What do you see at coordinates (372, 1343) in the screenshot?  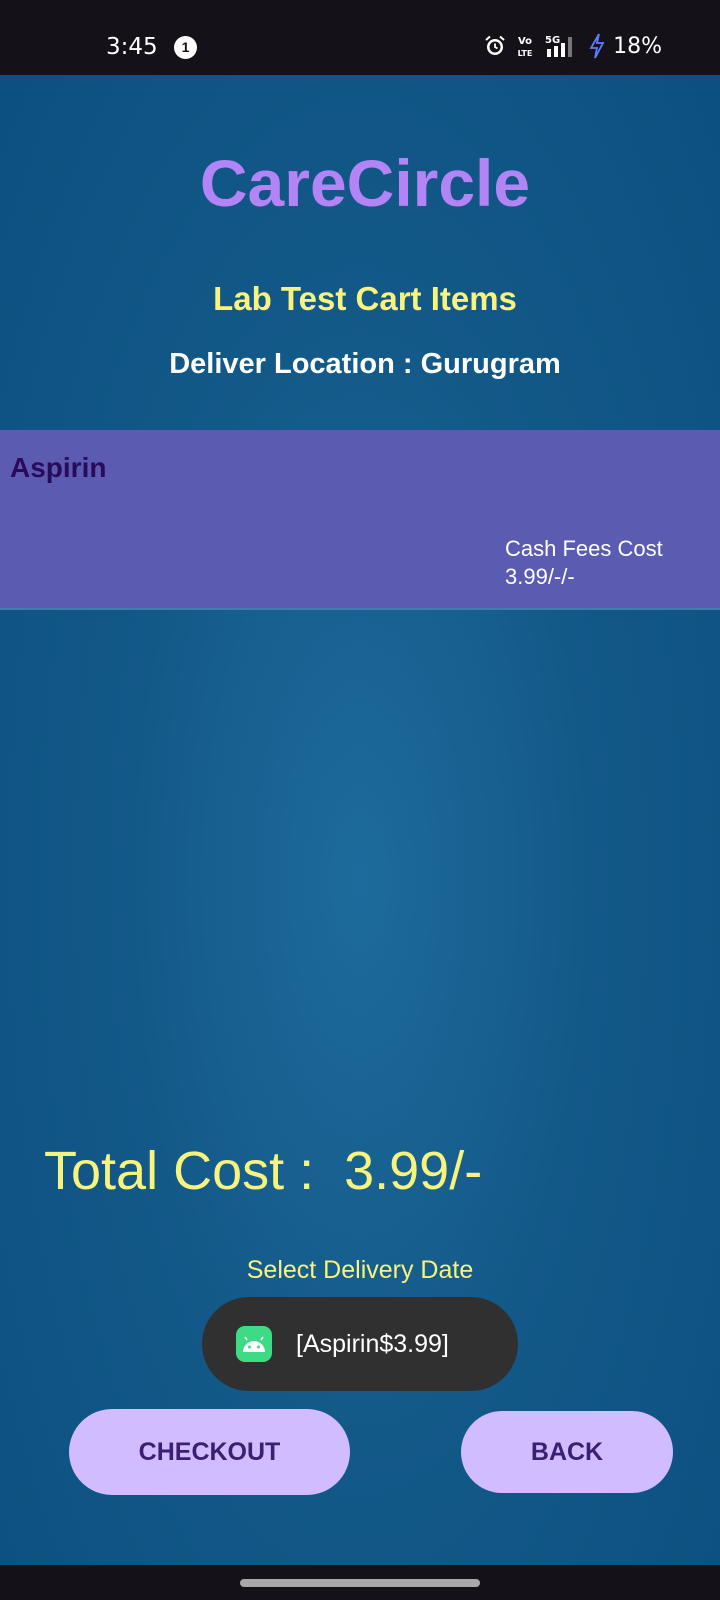 I see `toast-message: [Aspirin$3.99]` at bounding box center [372, 1343].